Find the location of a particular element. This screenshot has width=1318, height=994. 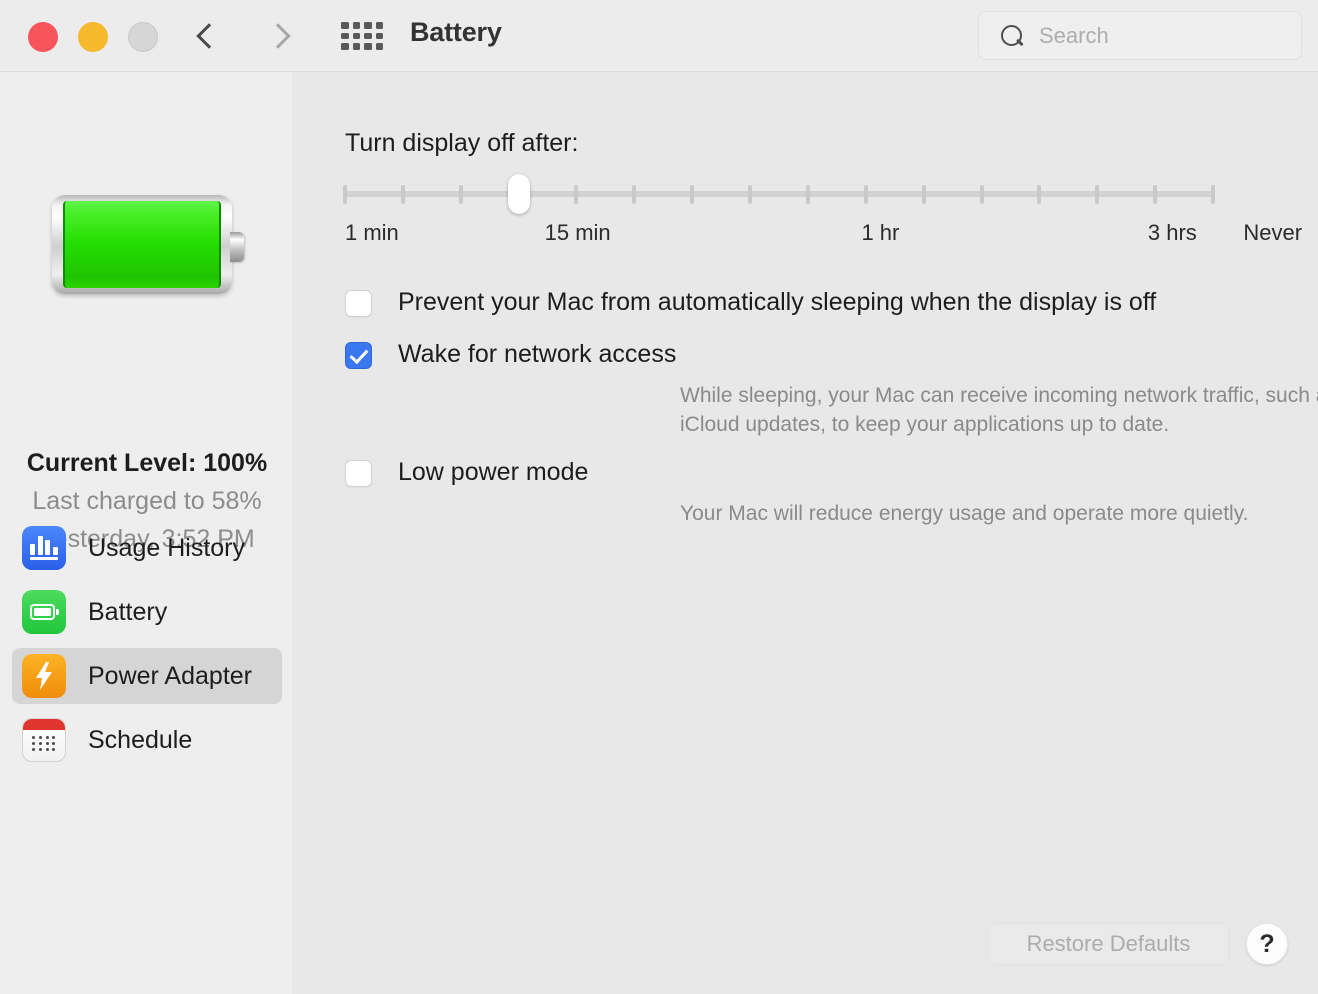

lightning-bolt-icon is located at coordinates (44, 676).